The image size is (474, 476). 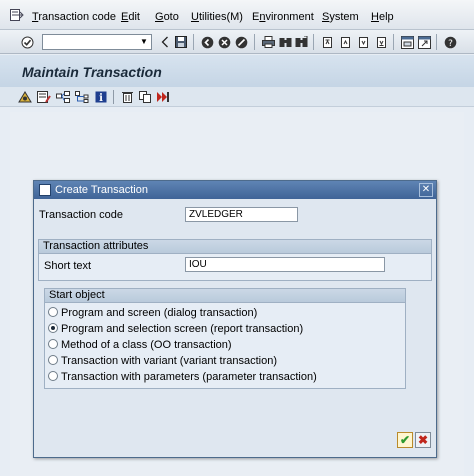 I want to click on checkmark-icon: ✔, so click(x=405, y=440).